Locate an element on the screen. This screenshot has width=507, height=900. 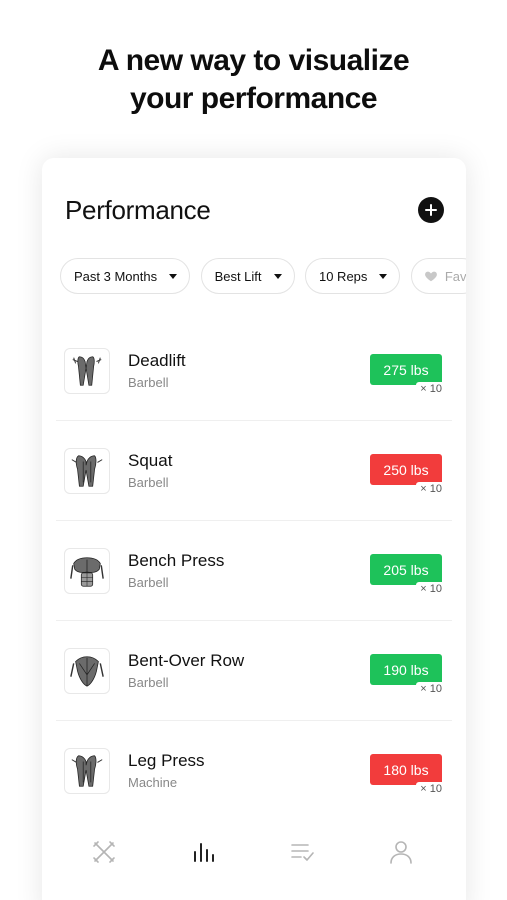
back-muscle-icon is located at coordinates (87, 671).